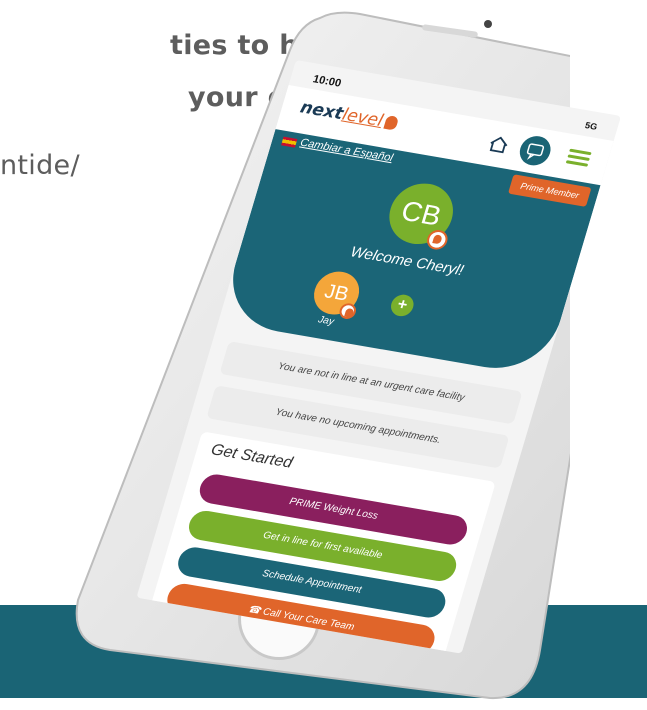 This screenshot has width=647, height=710. I want to click on status-time: 10:00, so click(327, 81).